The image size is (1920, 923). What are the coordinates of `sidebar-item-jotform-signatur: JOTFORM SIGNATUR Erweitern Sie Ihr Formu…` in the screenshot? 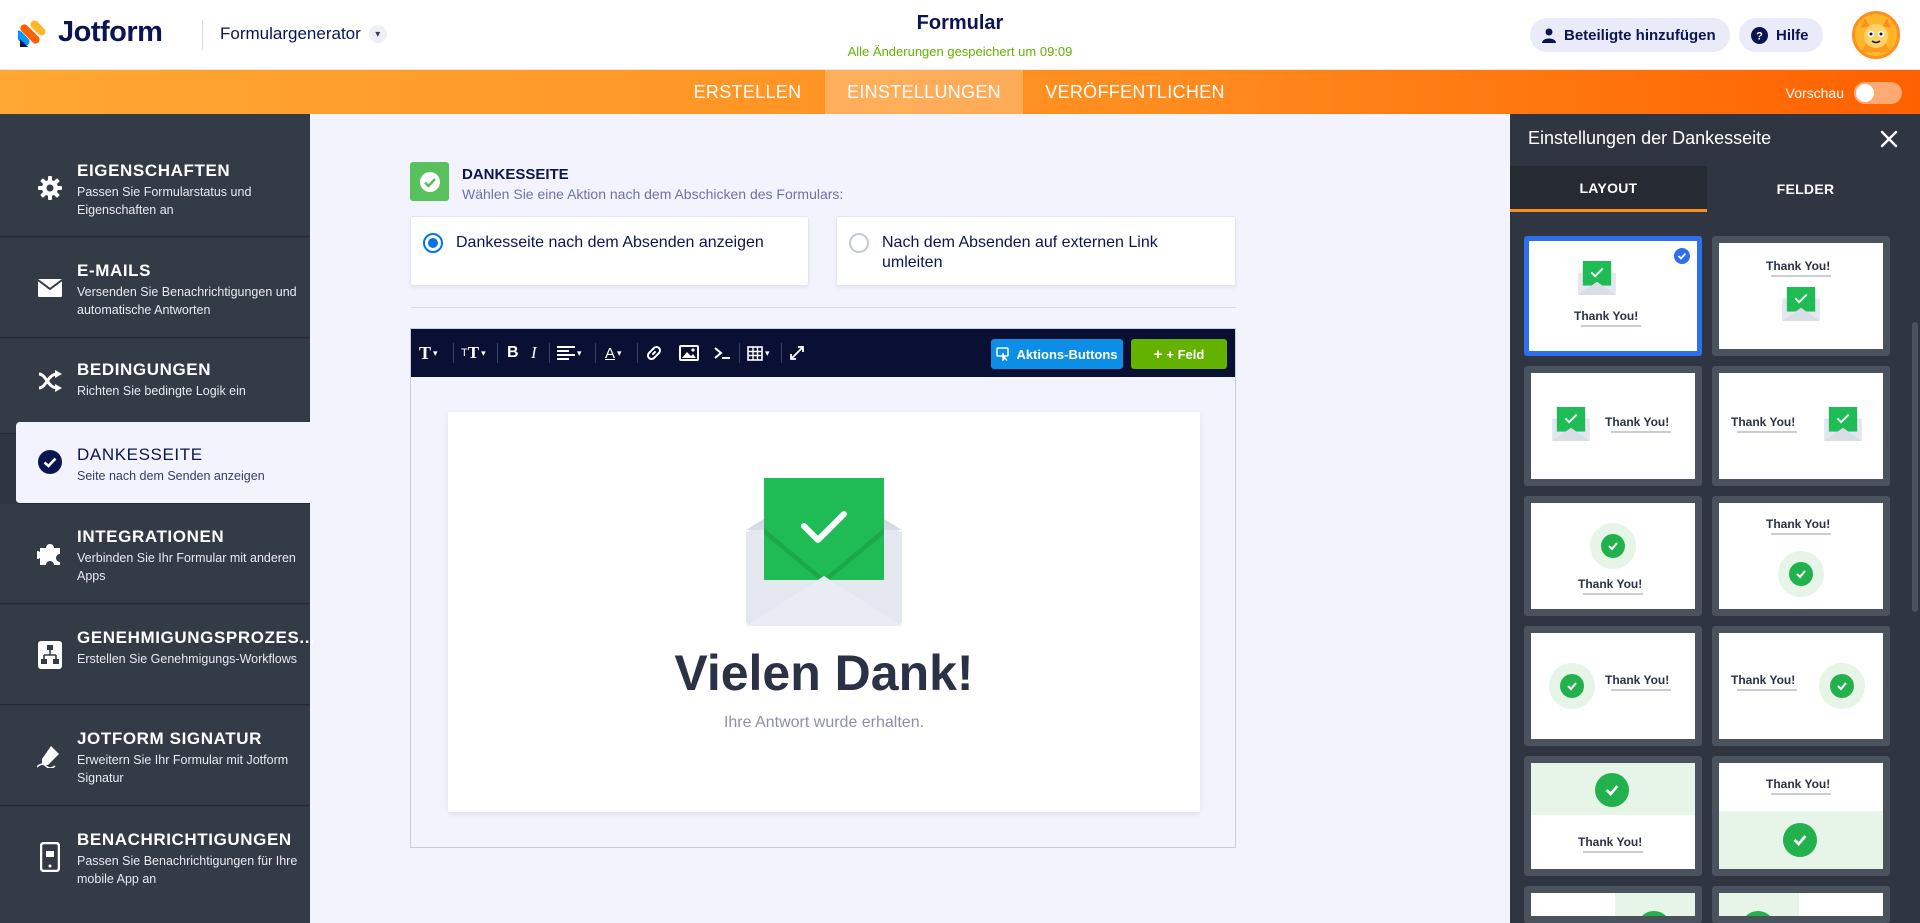 It's located at (155, 756).